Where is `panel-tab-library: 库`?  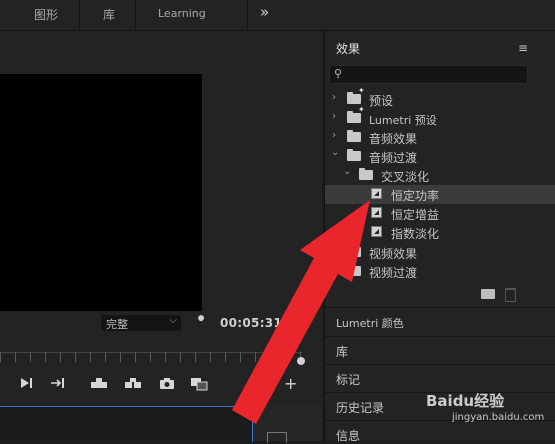 panel-tab-library: 库 is located at coordinates (342, 351).